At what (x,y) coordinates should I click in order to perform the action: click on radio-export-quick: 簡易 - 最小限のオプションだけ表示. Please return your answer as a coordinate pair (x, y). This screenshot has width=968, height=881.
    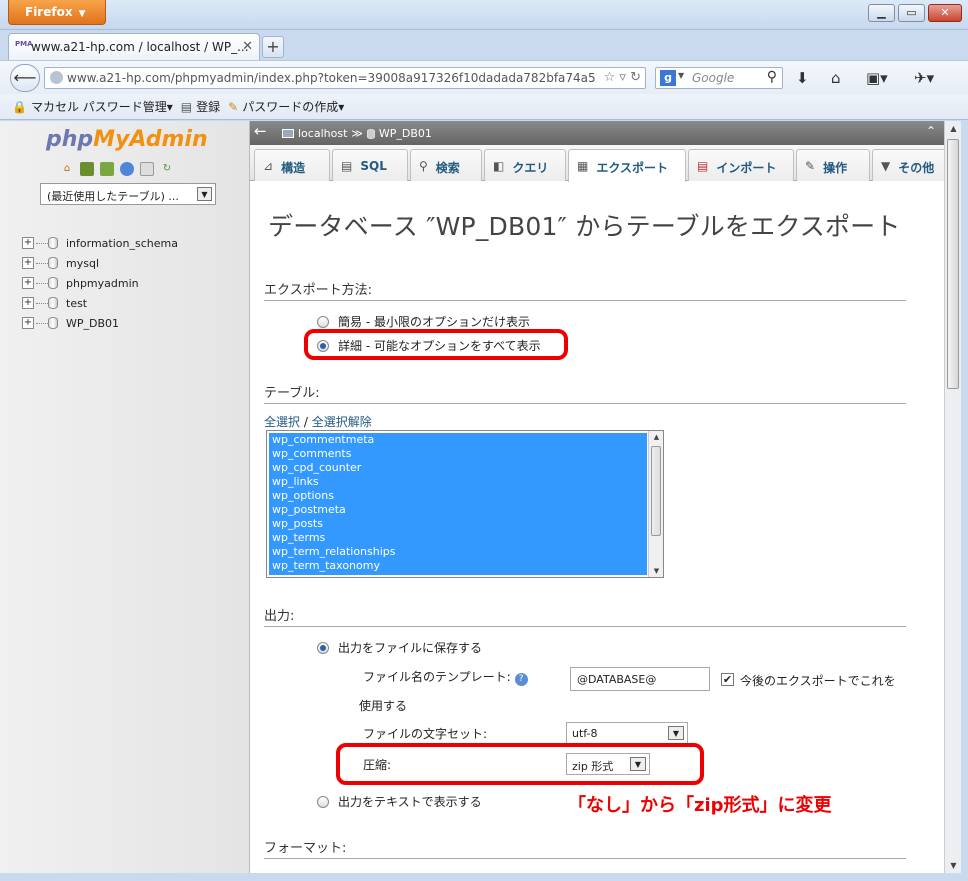
    Looking at the image, I should click on (423, 321).